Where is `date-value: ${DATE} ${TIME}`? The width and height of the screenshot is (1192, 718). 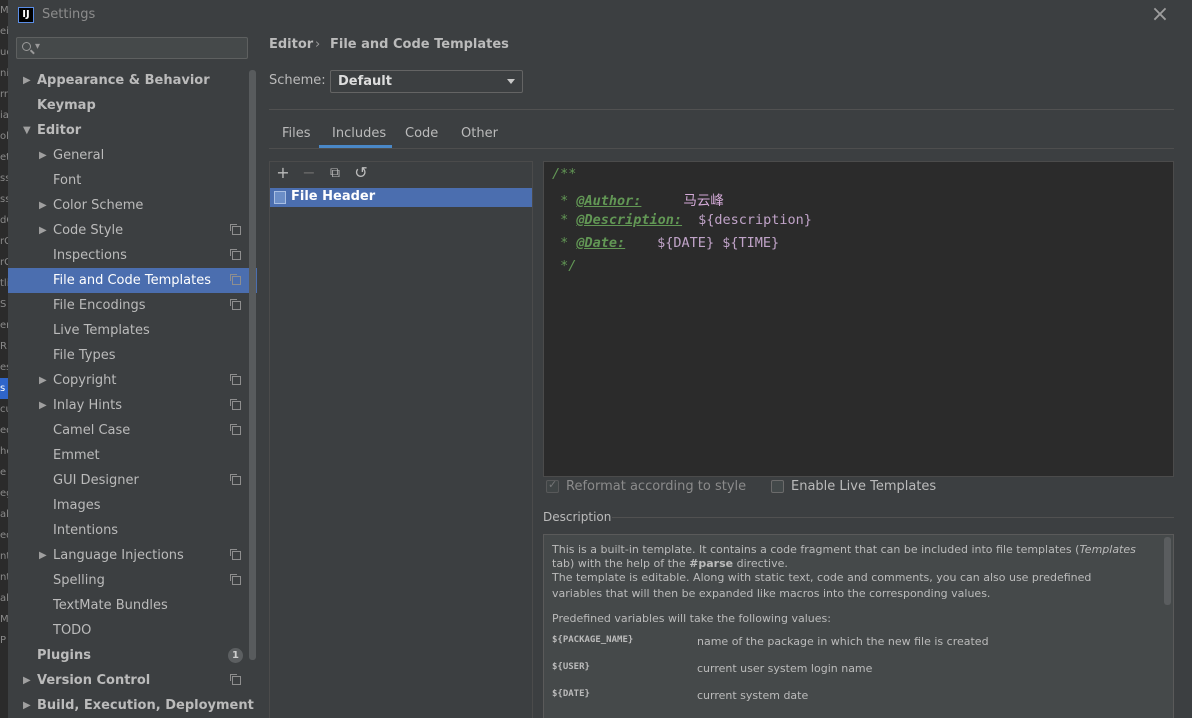
date-value: ${DATE} ${TIME} is located at coordinates (718, 243).